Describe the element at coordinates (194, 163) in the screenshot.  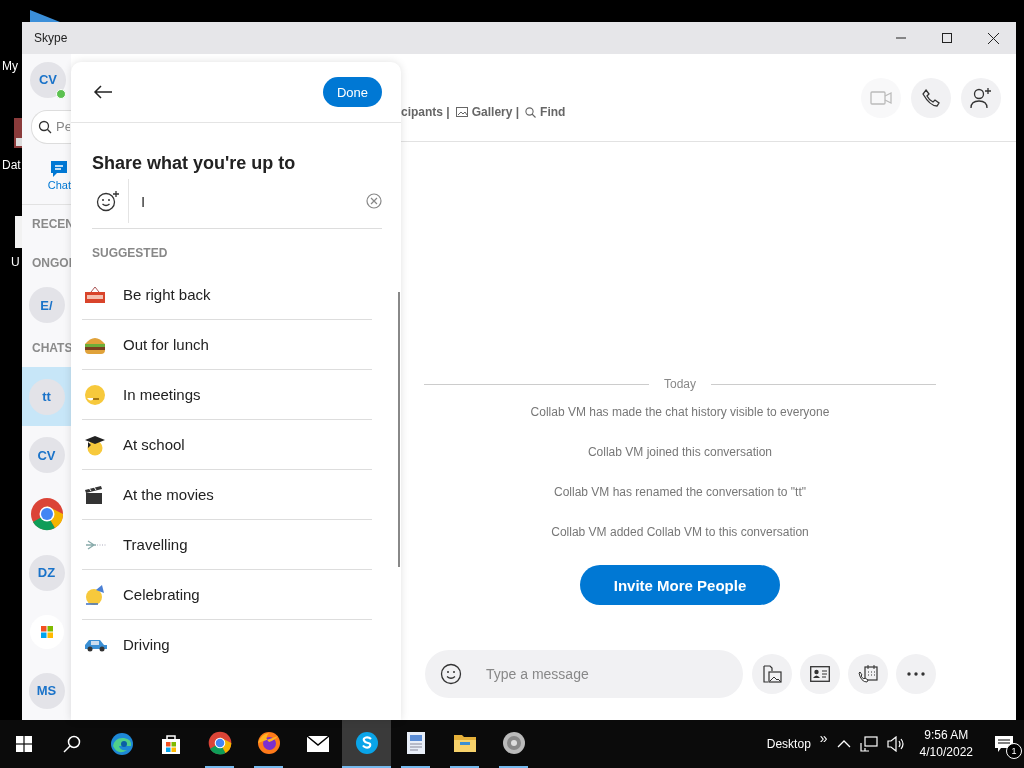
I see `panel-title: Share what you're up to` at that location.